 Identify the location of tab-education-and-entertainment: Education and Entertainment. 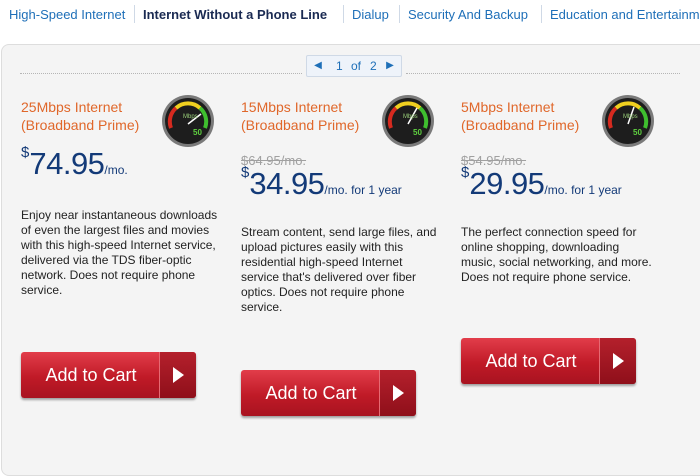
(625, 14).